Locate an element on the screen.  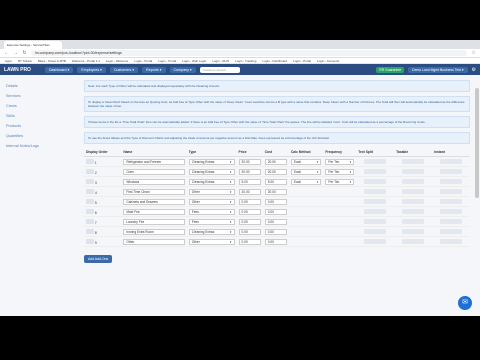
bookmark-item: Welcome - Portal 1.1 is located at coordinates (86, 61).